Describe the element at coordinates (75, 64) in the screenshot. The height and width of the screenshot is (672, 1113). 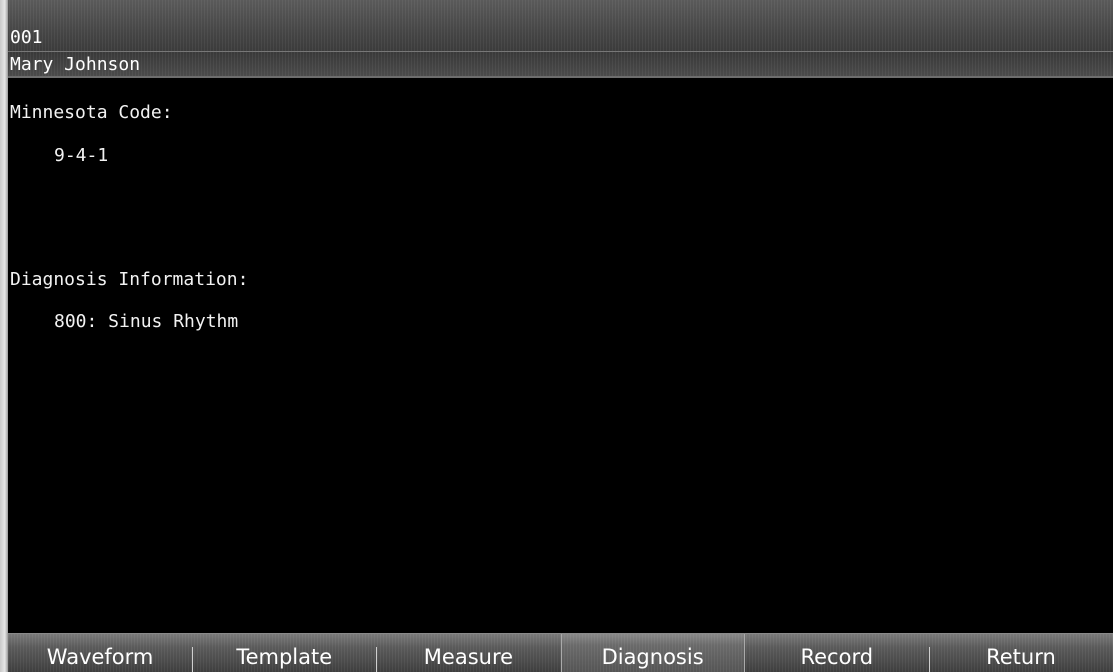
I see `patient-name: Mary Johnson` at that location.